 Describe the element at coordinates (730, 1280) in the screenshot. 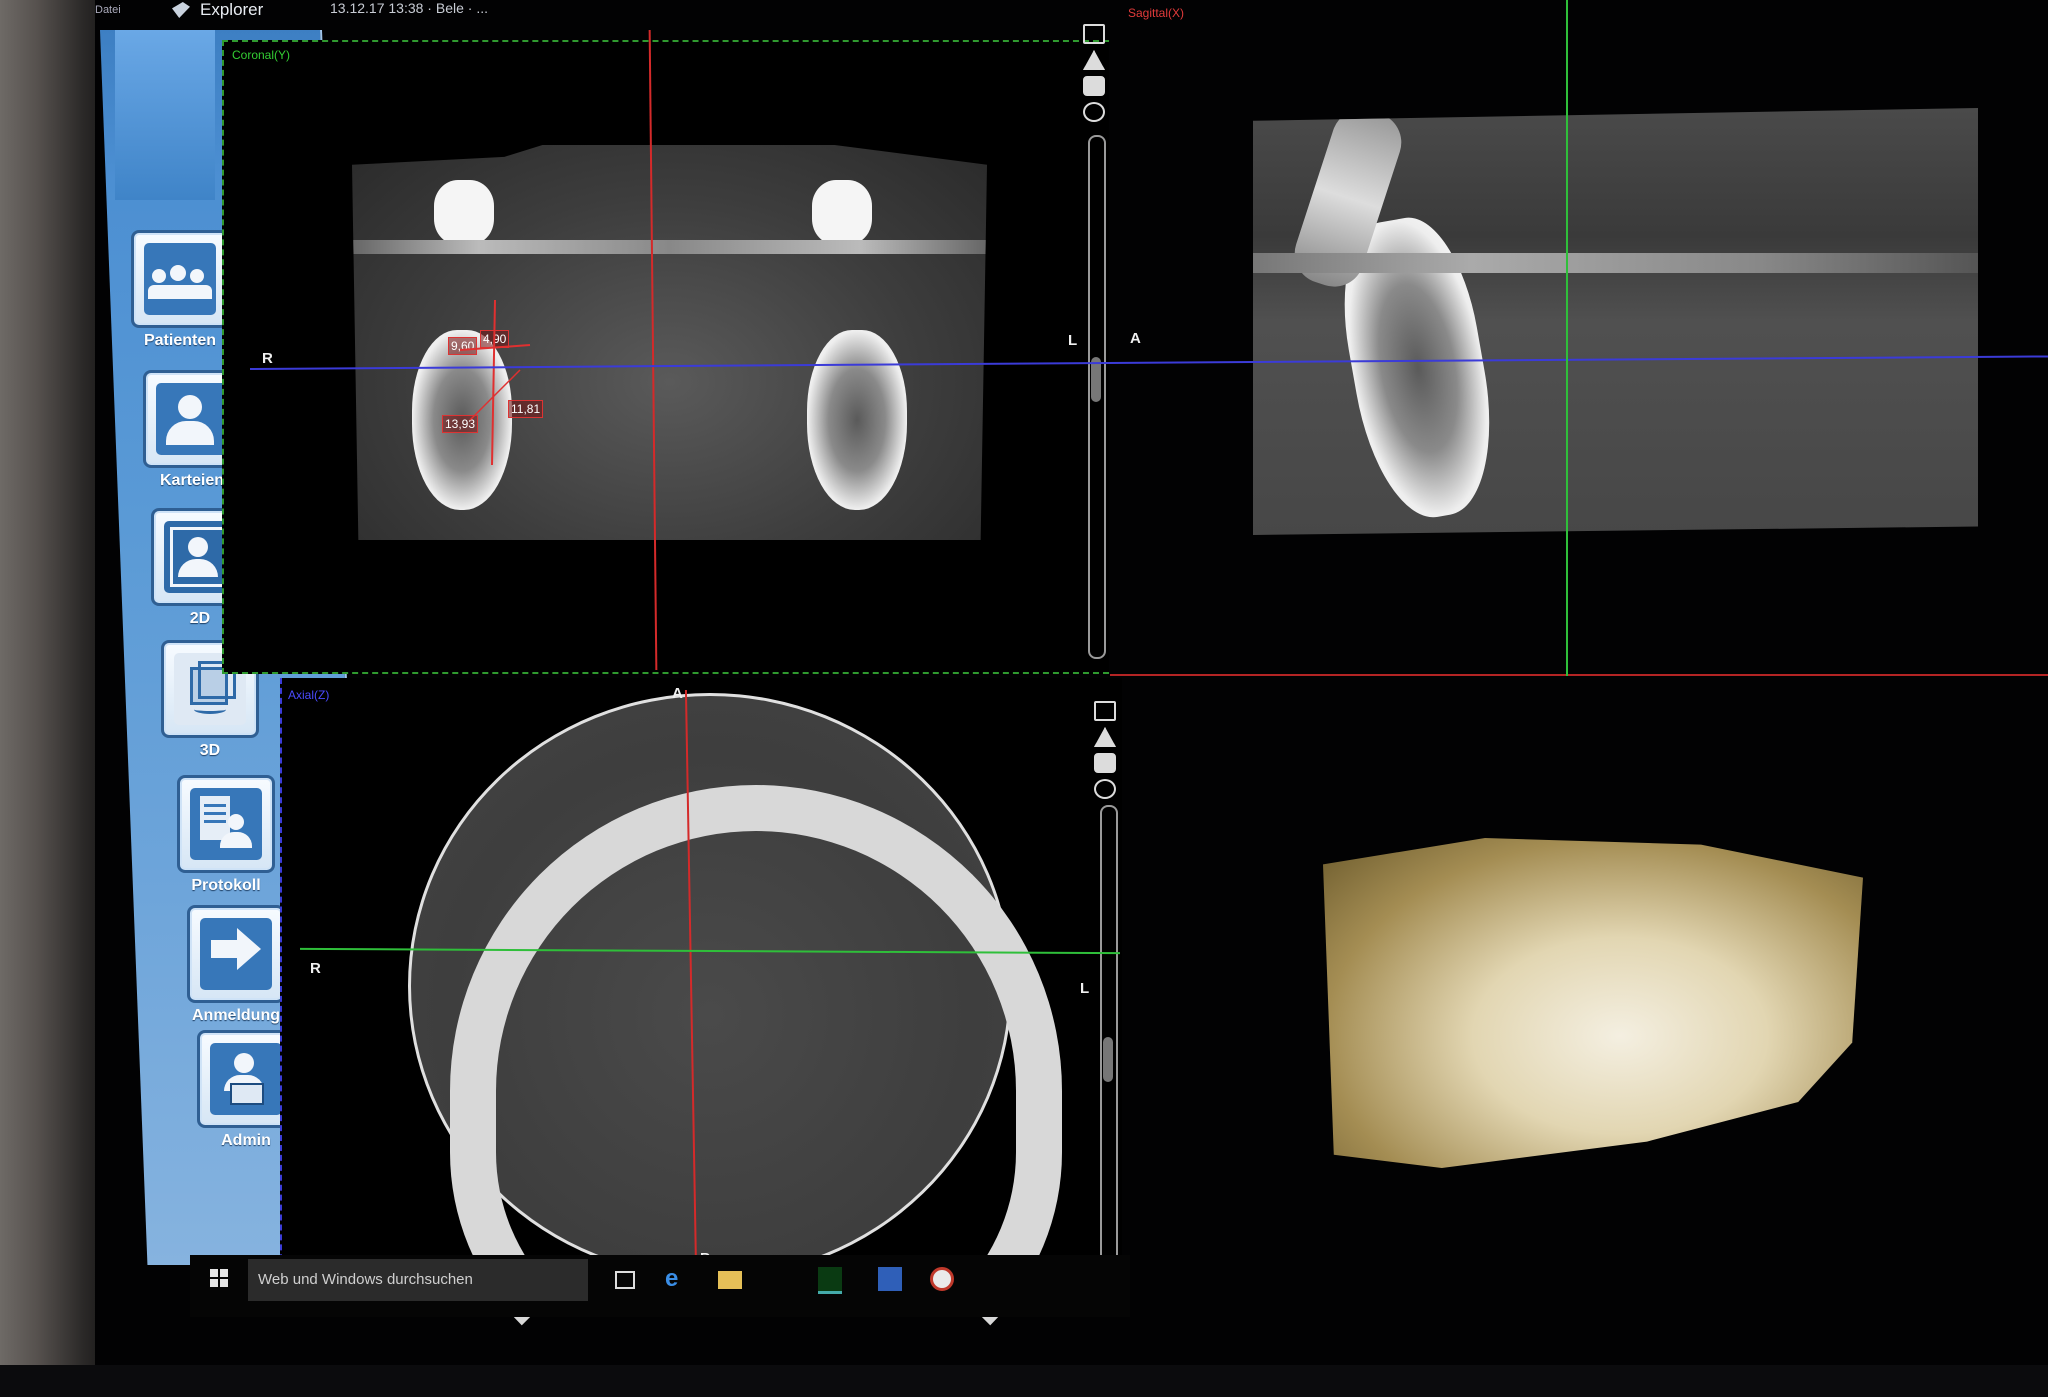

I see `file-explorer-icon` at that location.